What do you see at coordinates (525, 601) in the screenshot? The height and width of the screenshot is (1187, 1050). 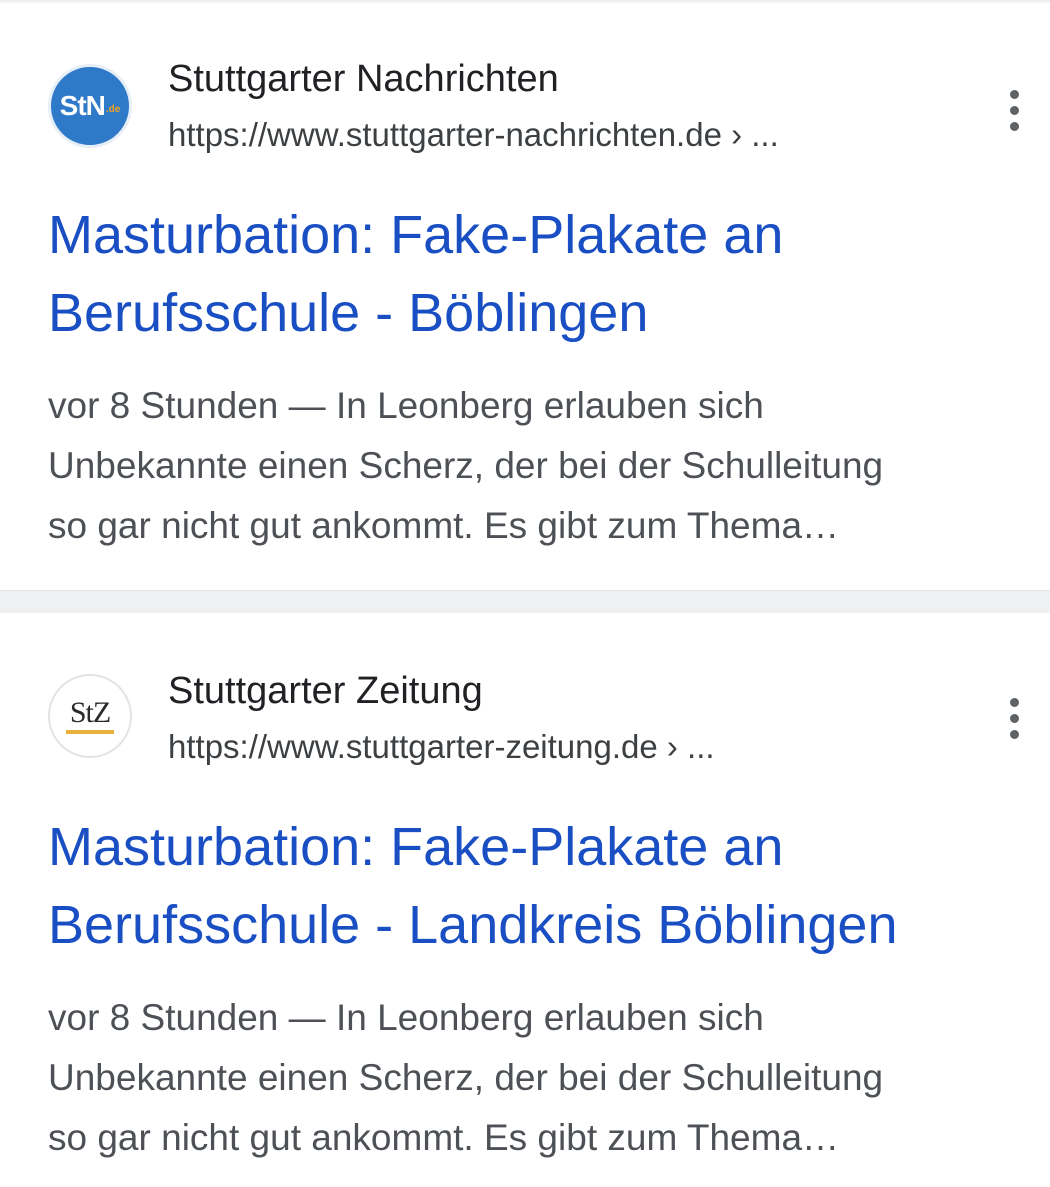 I see `result-divider` at bounding box center [525, 601].